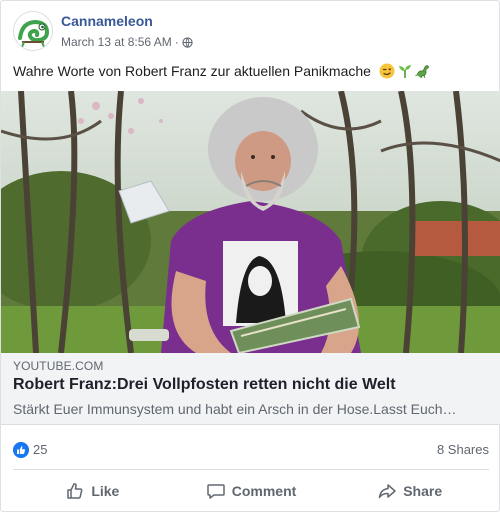 This screenshot has width=500, height=512. I want to click on like-button-label: Like, so click(105, 491).